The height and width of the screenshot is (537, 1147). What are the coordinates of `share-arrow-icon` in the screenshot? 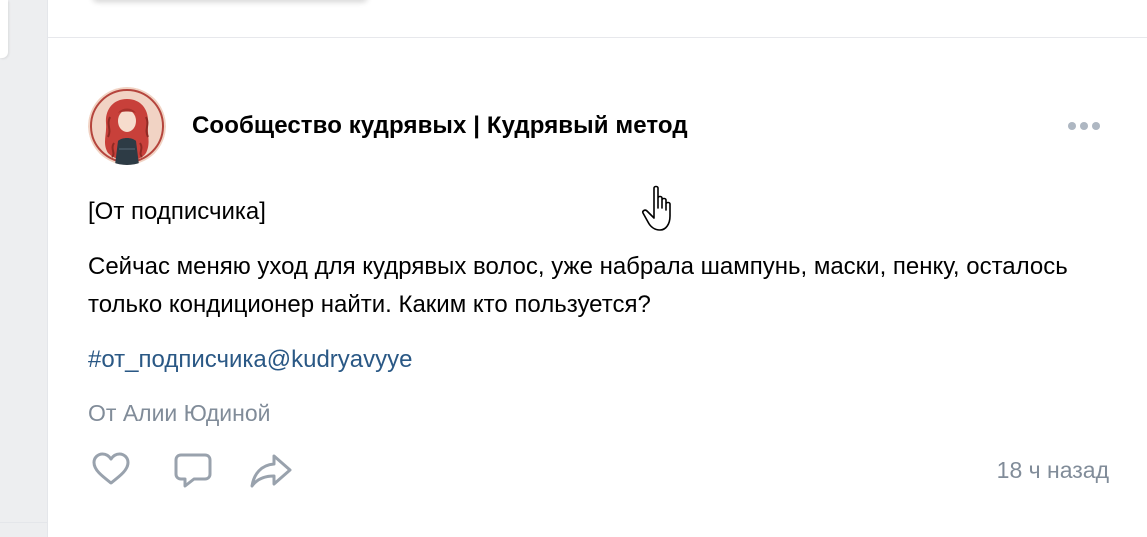 It's located at (271, 470).